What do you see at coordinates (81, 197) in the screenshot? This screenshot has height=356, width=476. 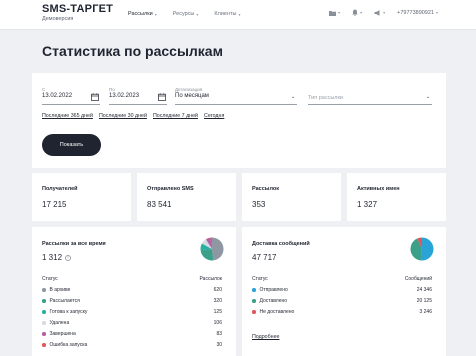 I see `stat-card-recipients: Получателей 17 215` at bounding box center [81, 197].